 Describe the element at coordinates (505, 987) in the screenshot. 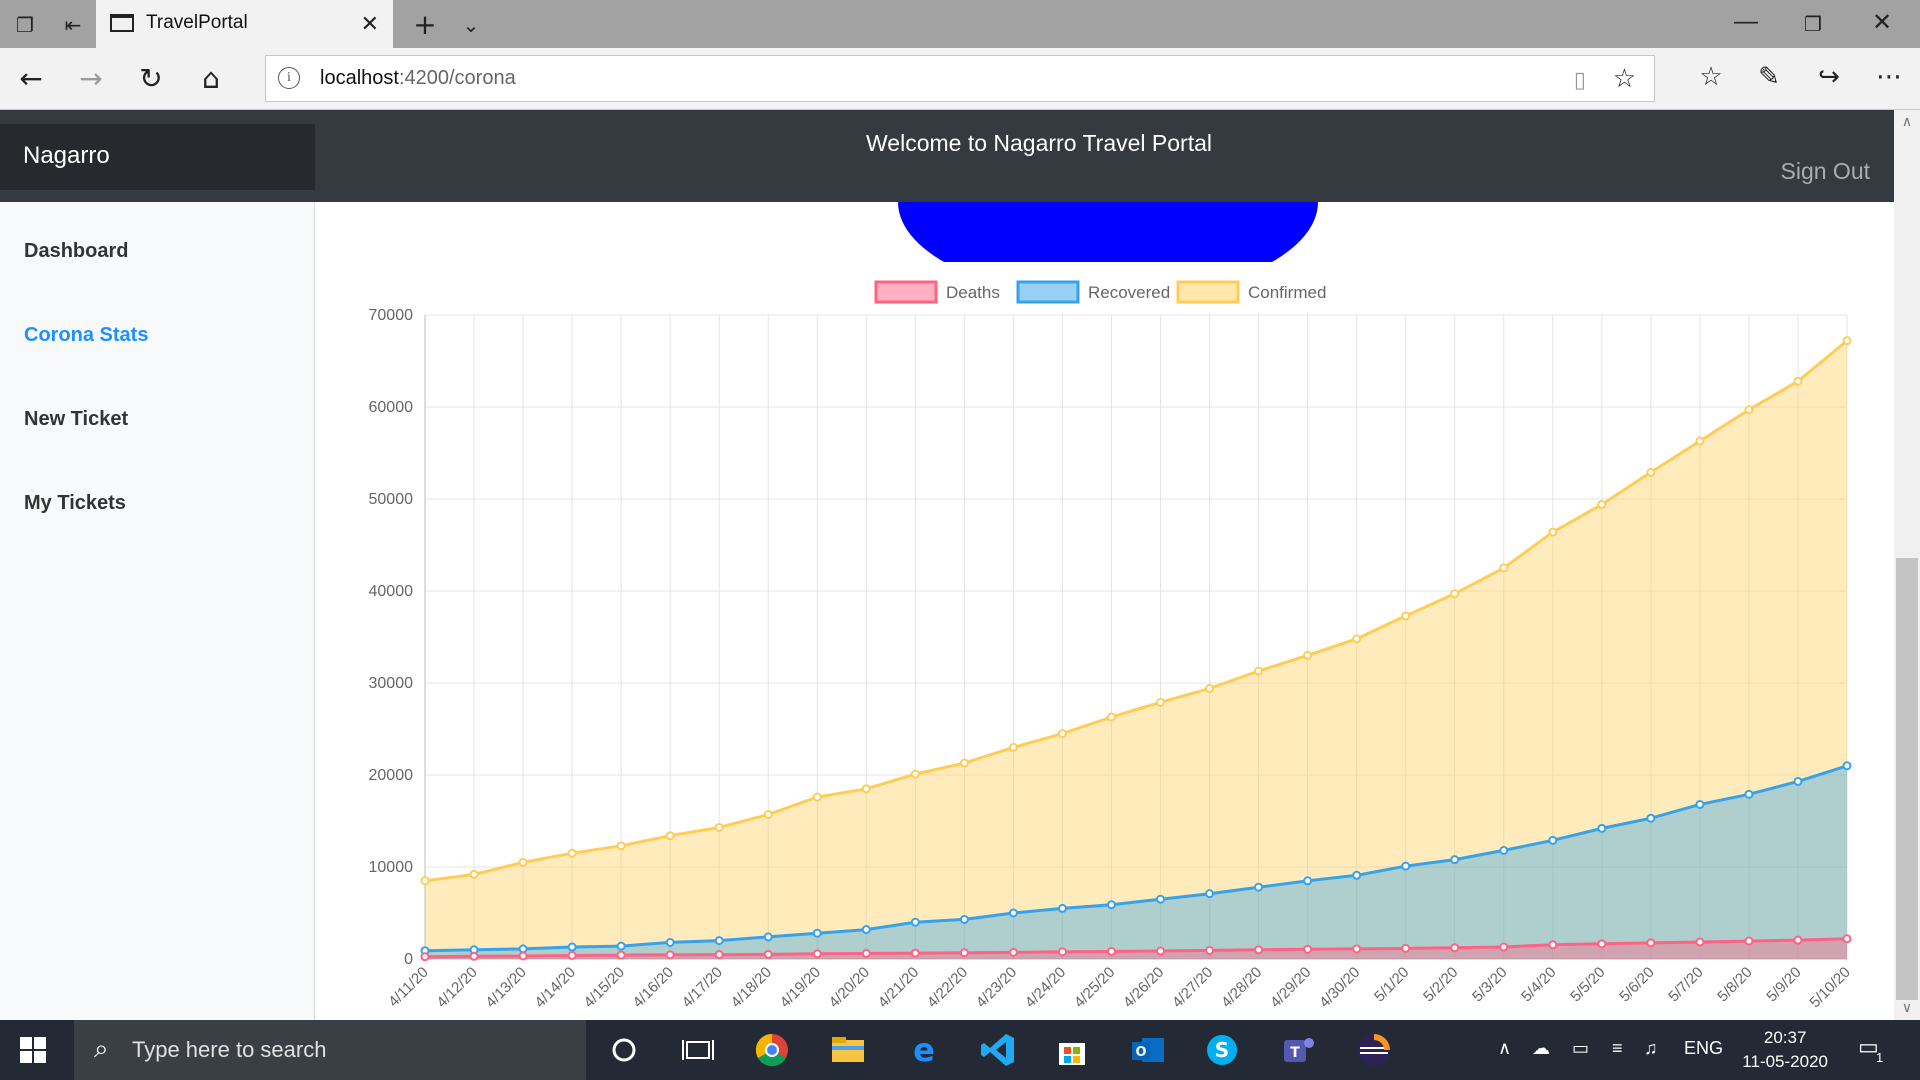

I see `x-tick-label: 4/13/20` at that location.